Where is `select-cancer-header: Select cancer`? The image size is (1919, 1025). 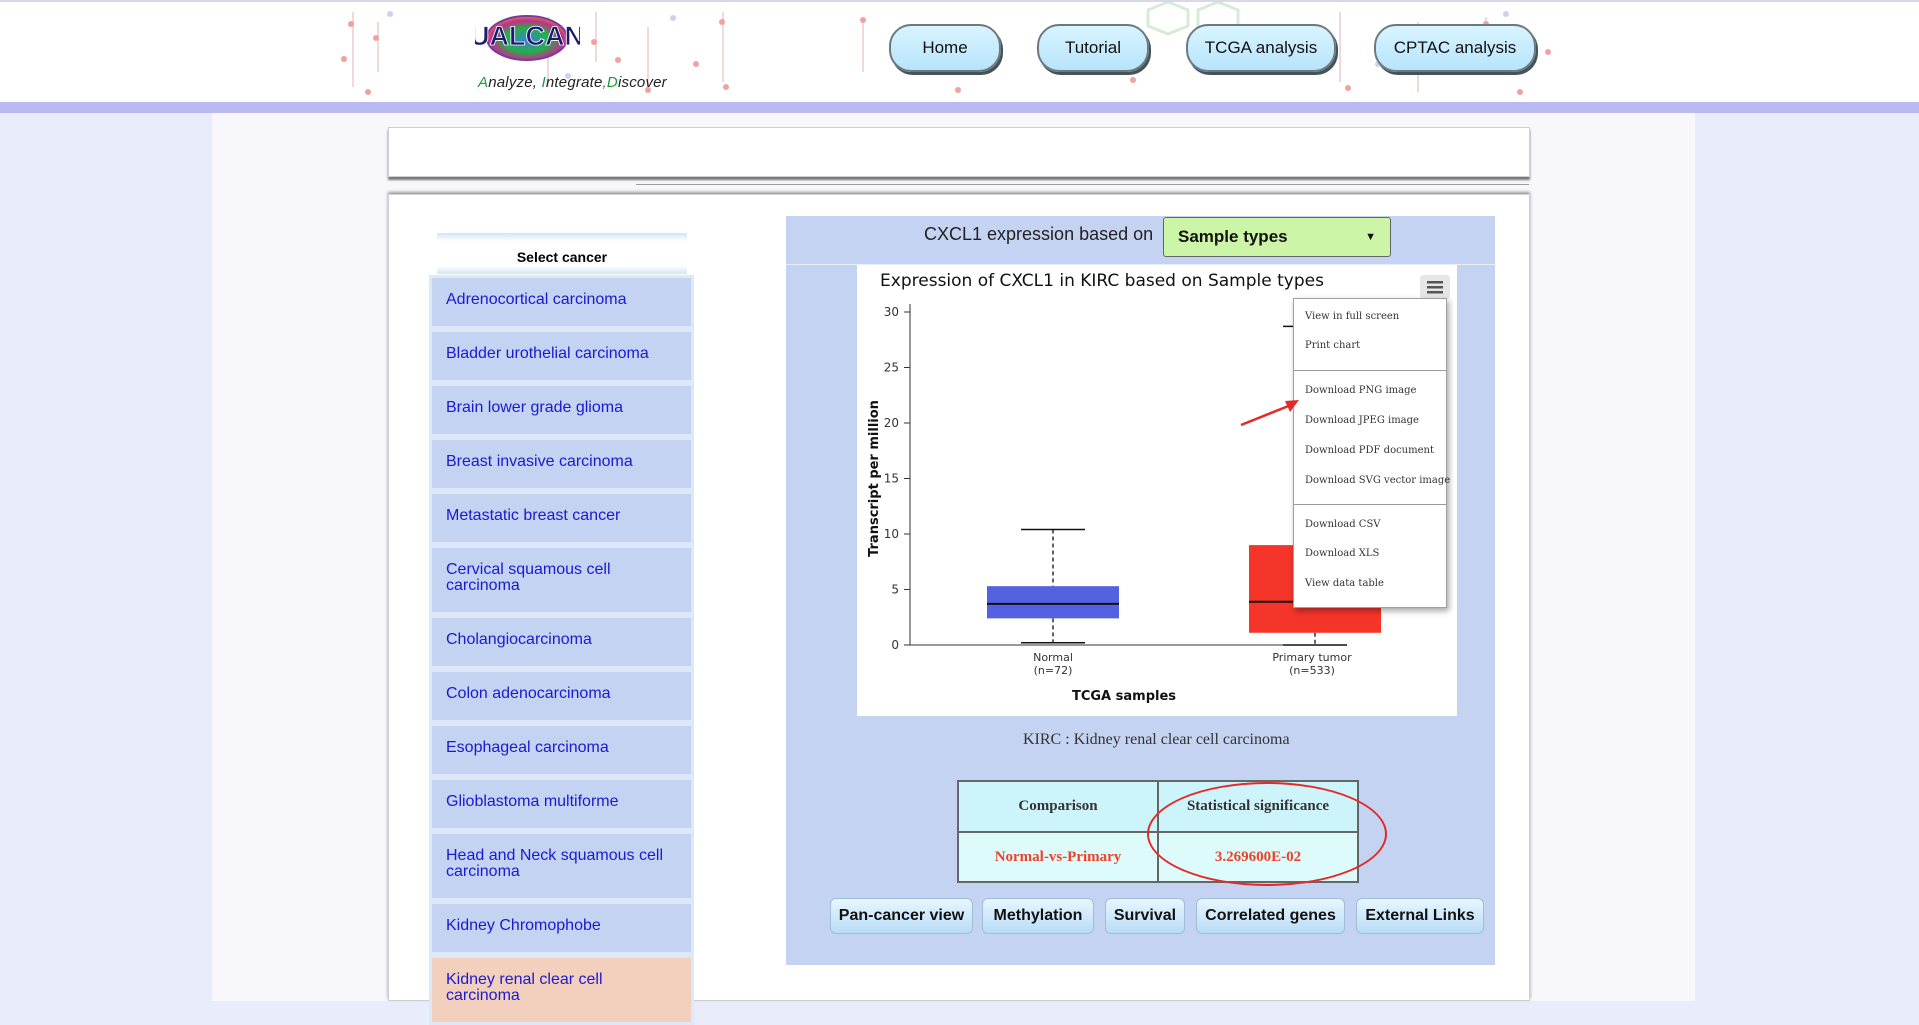 select-cancer-header: Select cancer is located at coordinates (562, 253).